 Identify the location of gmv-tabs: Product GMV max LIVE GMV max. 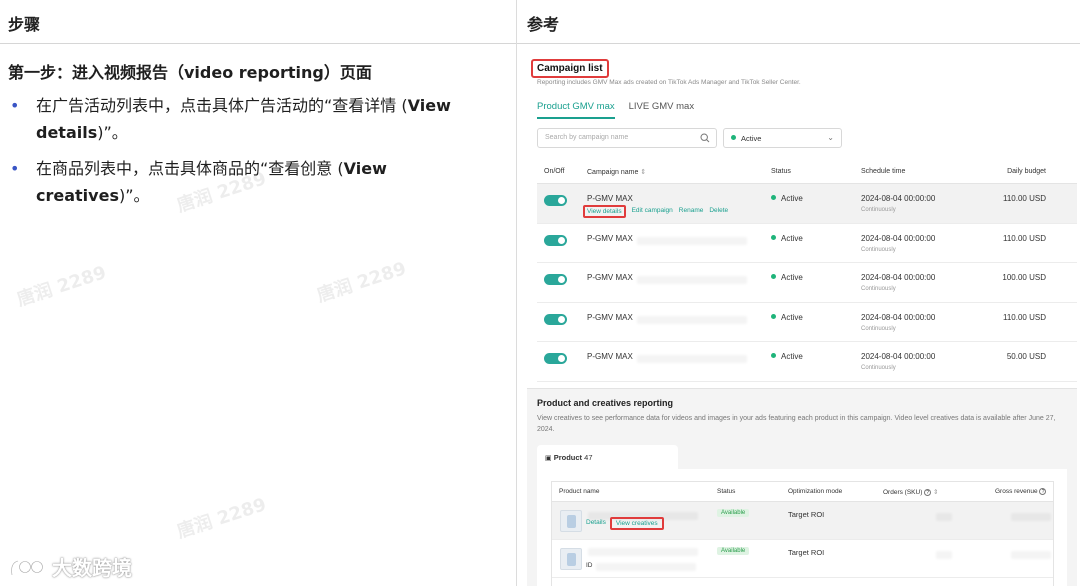
(615, 110).